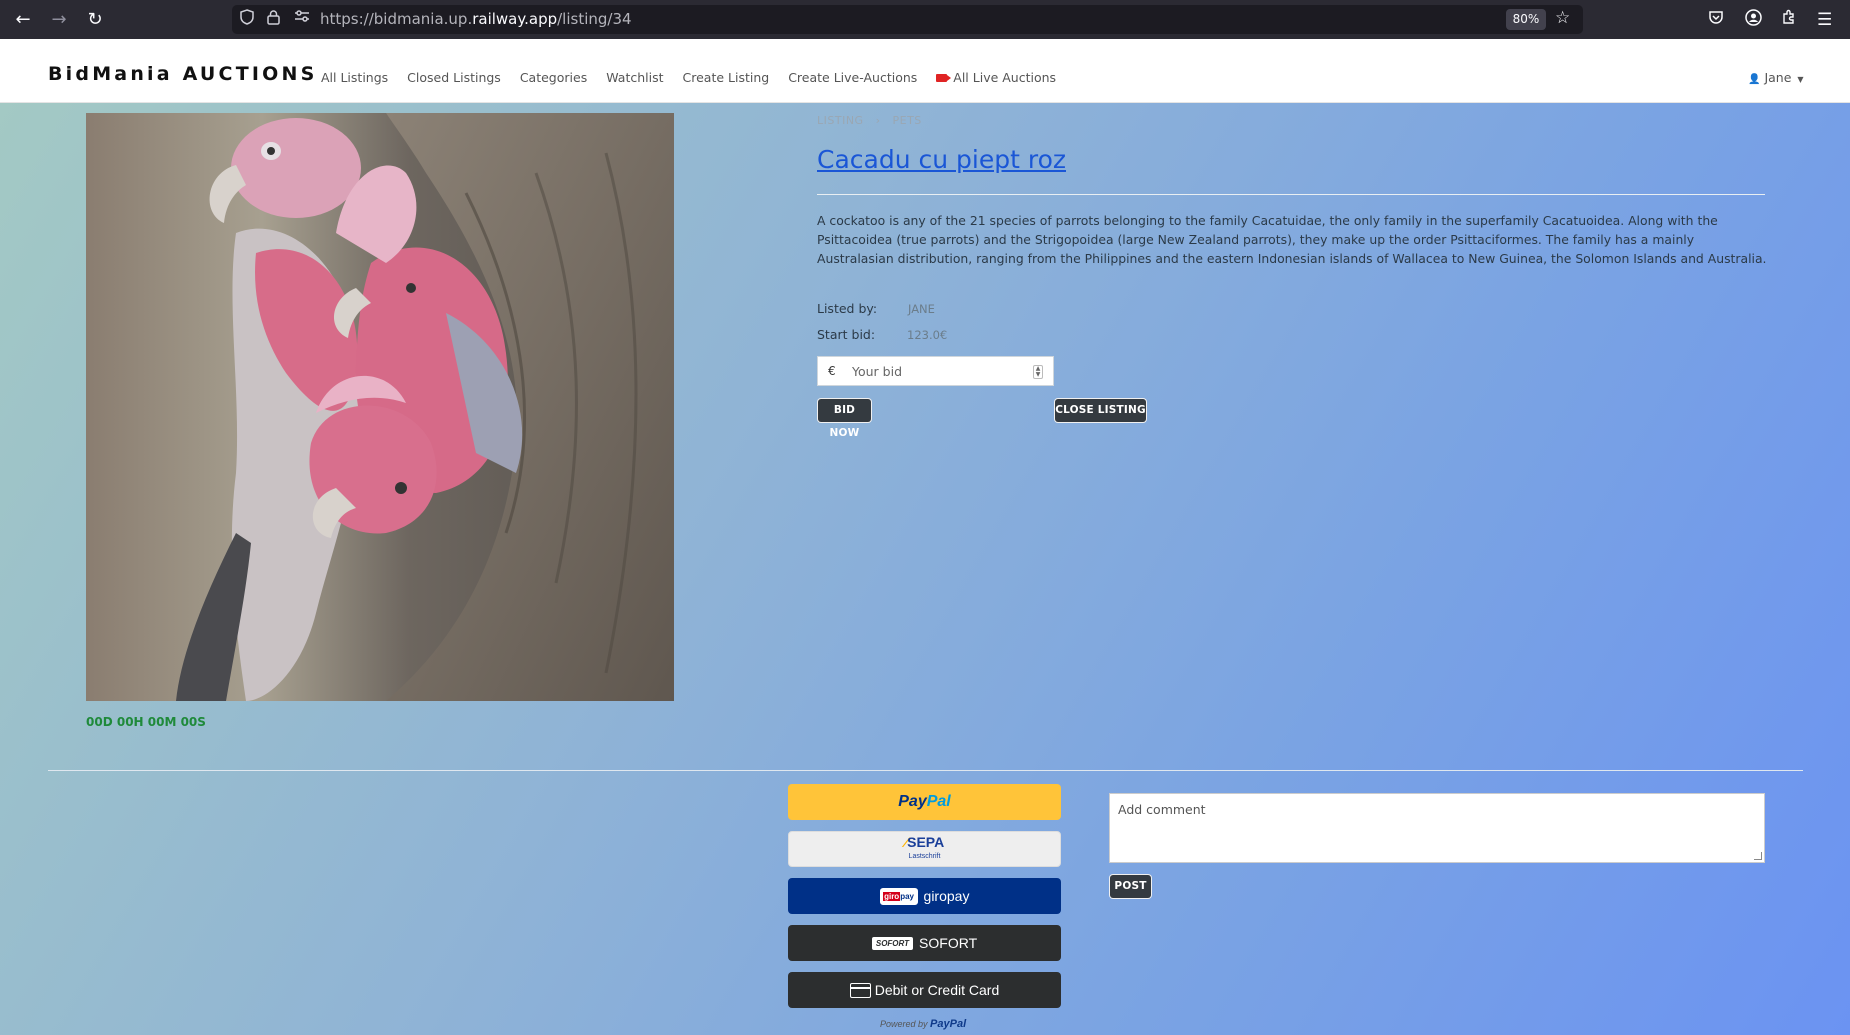 The height and width of the screenshot is (1035, 1850). I want to click on bid-amount-input, so click(937, 371).